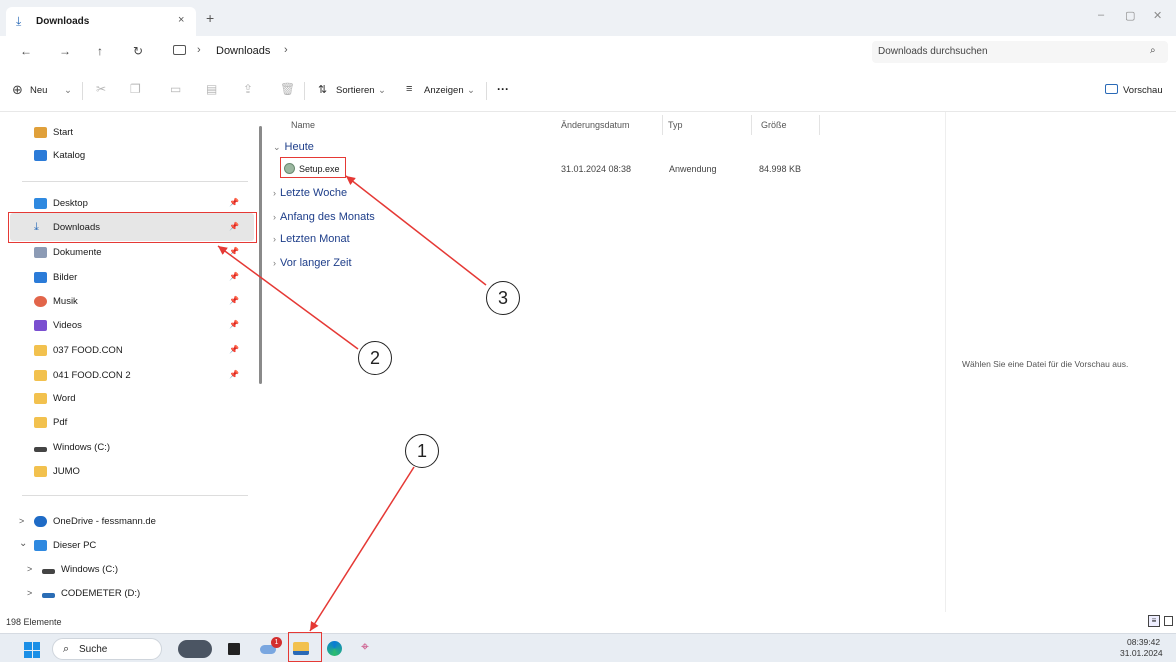 The height and width of the screenshot is (662, 1176). I want to click on annotation-number-2: 2, so click(375, 358).